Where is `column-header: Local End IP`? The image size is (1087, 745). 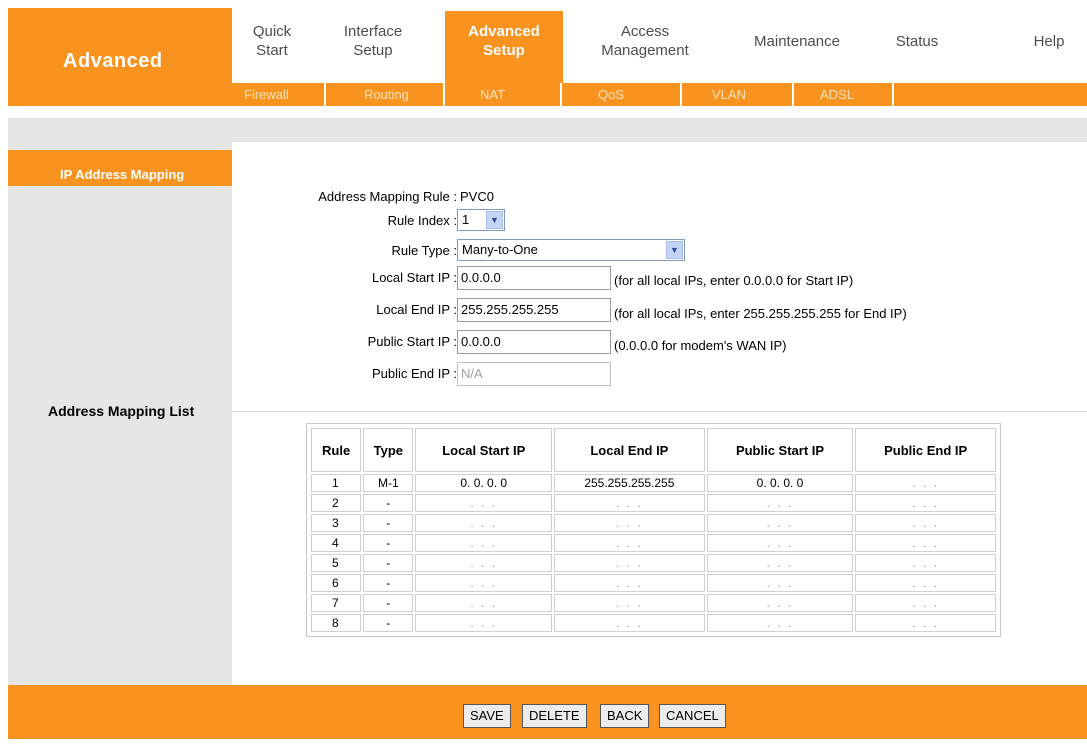
column-header: Local End IP is located at coordinates (629, 450).